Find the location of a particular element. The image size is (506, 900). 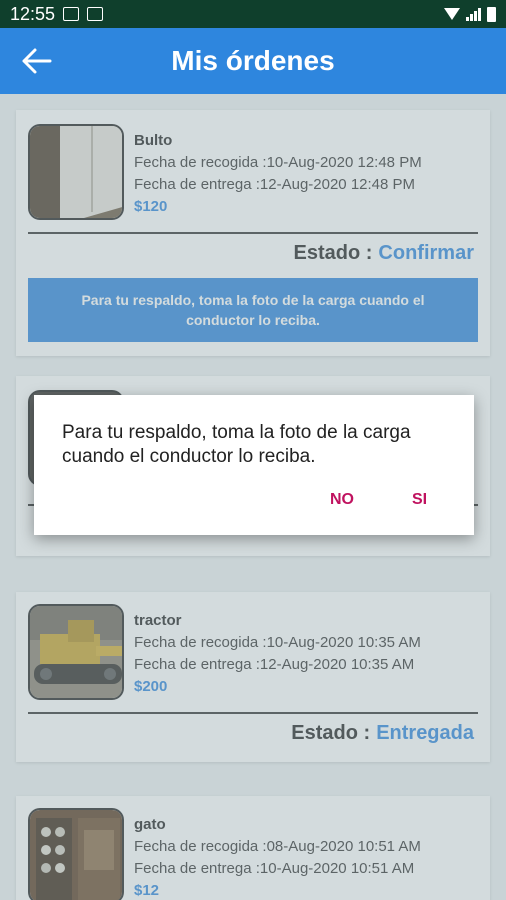

translate-notification-icon is located at coordinates (95, 14).